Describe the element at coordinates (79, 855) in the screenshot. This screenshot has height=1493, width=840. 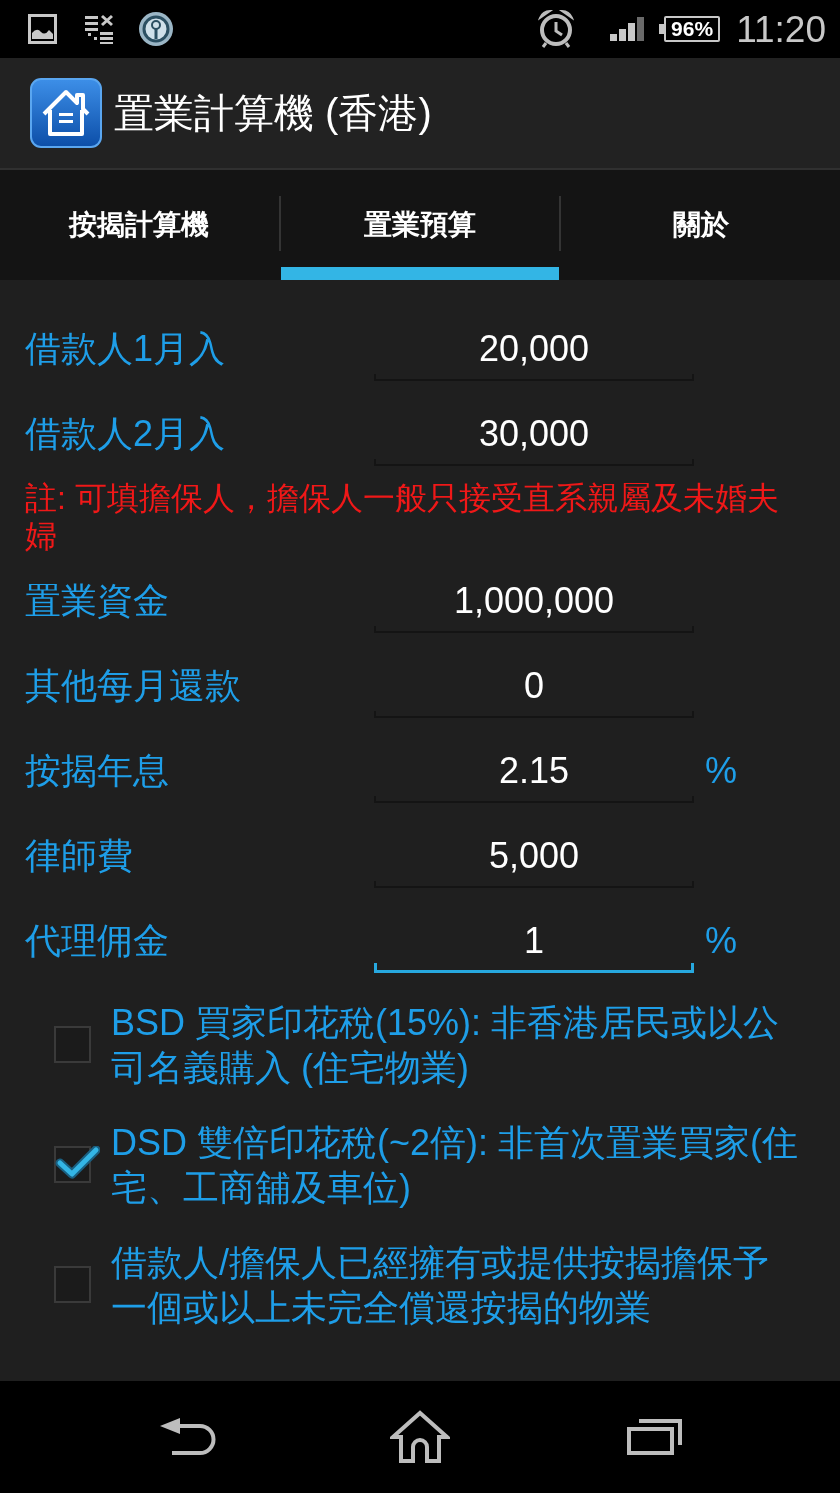
I see `field-label: 律師費` at that location.